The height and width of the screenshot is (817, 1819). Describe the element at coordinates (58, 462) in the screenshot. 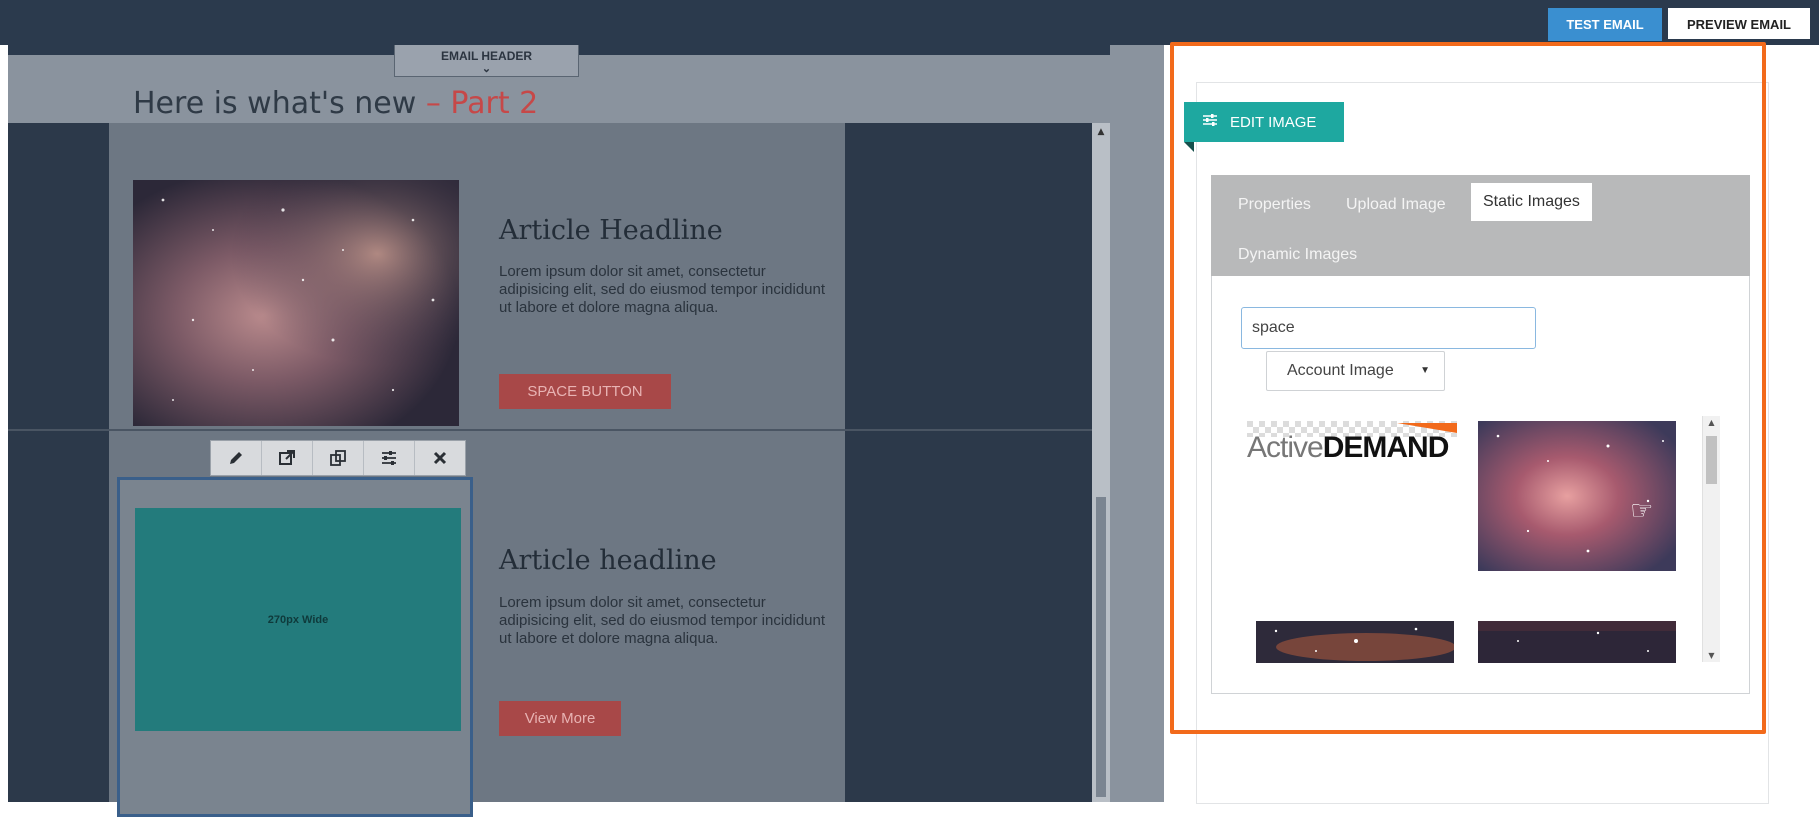

I see `email-background-left` at that location.